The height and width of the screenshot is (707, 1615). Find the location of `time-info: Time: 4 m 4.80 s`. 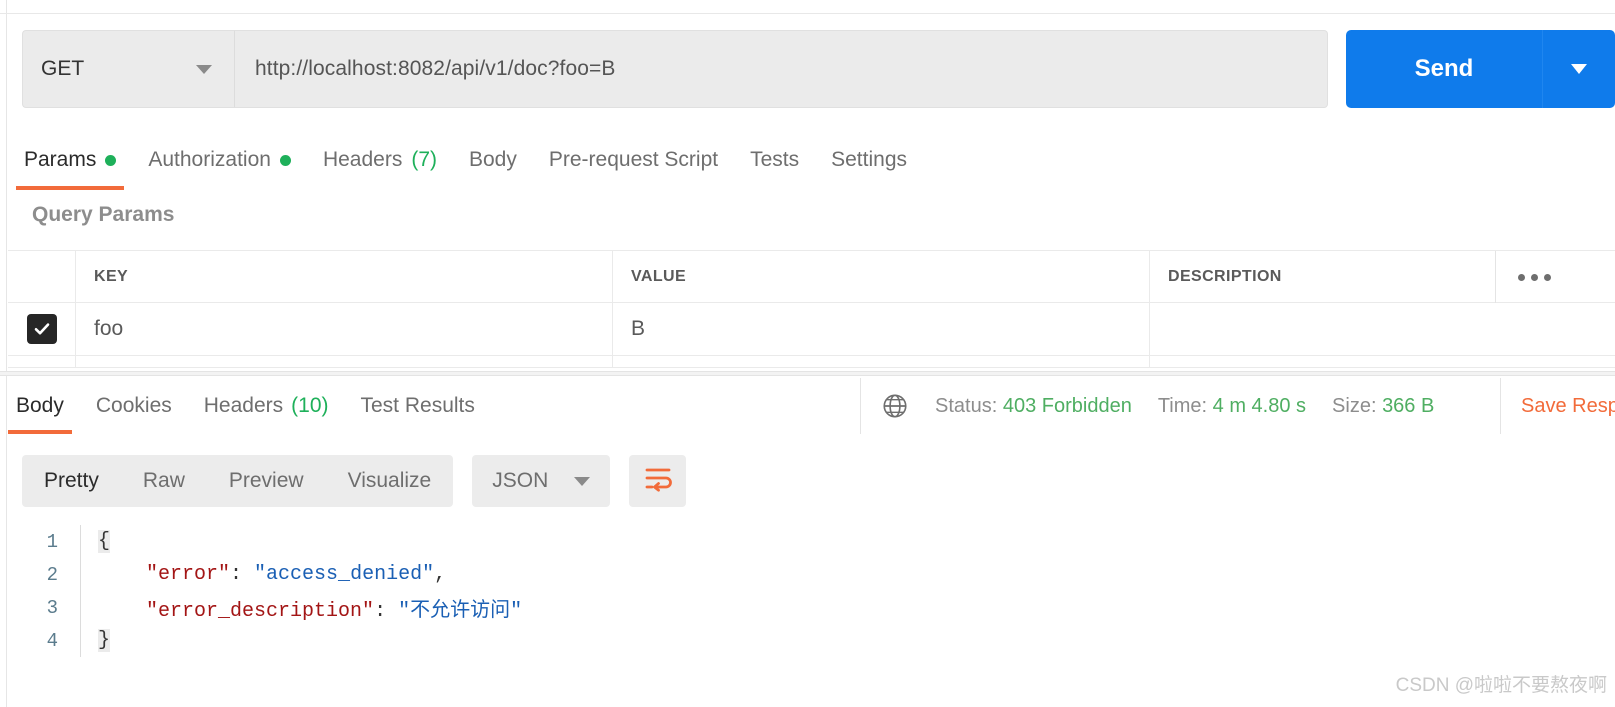

time-info: Time: 4 m 4.80 s is located at coordinates (1232, 406).